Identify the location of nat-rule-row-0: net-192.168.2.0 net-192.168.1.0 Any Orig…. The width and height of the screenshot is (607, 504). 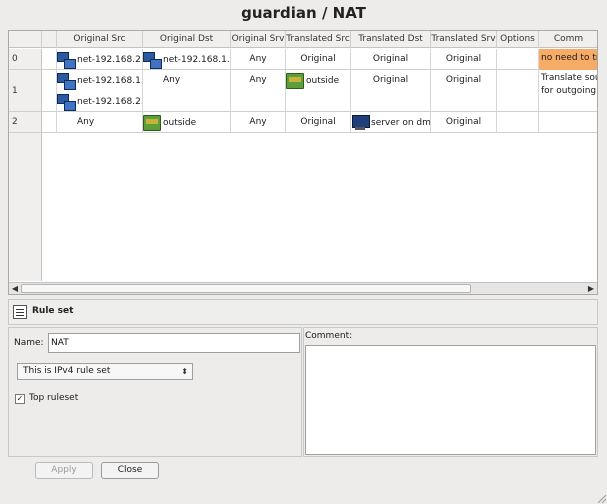
(319, 59).